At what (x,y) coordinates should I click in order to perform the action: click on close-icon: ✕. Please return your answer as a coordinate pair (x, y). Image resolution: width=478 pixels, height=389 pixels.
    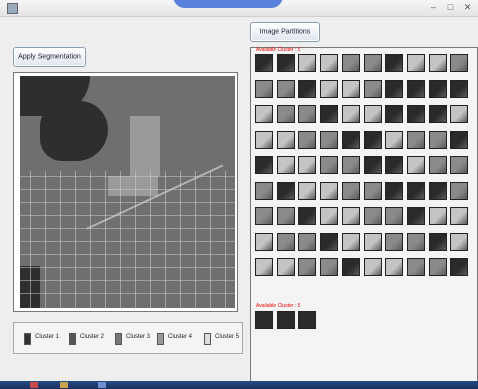
    Looking at the image, I should click on (467, 7).